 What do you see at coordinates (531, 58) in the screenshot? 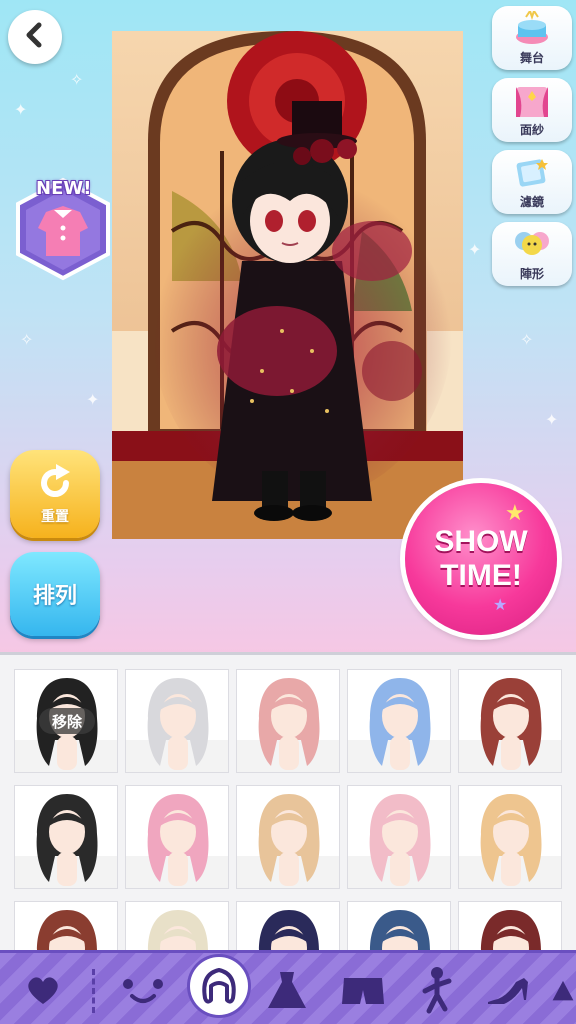
I see `side-item-label: 舞台` at bounding box center [531, 58].